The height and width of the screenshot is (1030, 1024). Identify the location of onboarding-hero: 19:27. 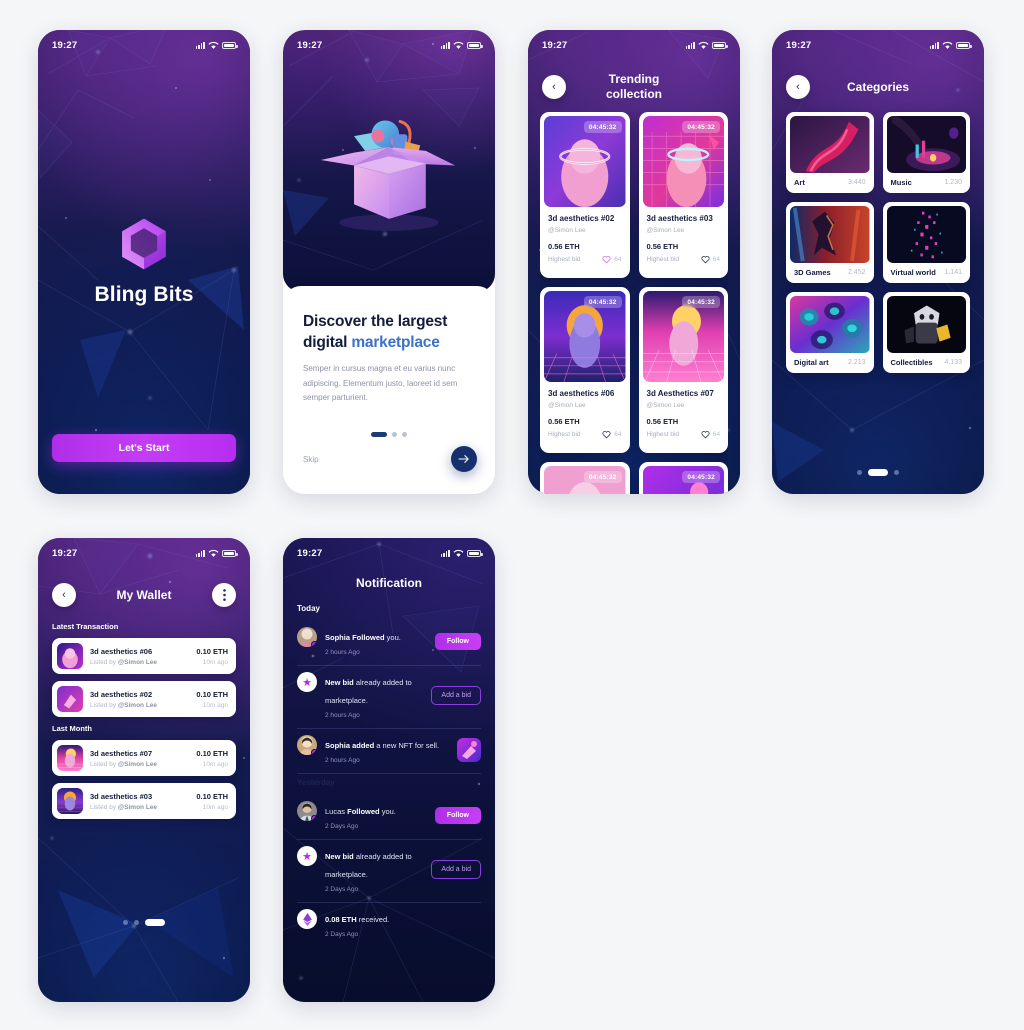
(389, 161).